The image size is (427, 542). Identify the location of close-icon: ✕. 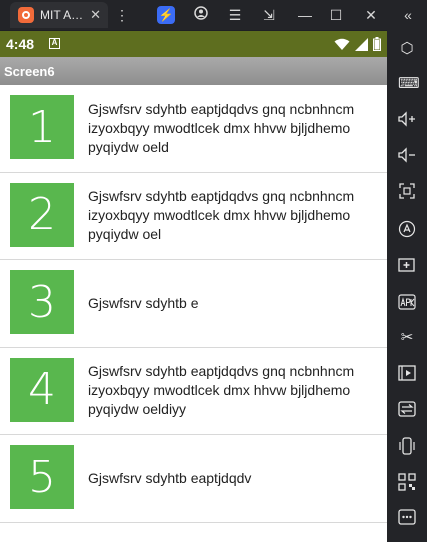
(371, 15).